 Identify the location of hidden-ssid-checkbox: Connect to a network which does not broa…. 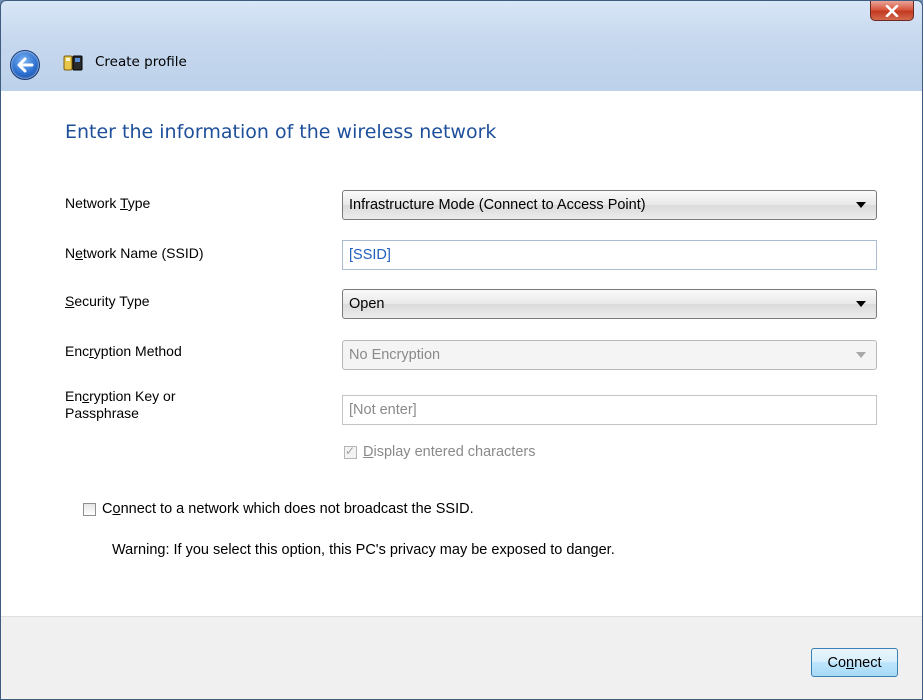
(278, 509).